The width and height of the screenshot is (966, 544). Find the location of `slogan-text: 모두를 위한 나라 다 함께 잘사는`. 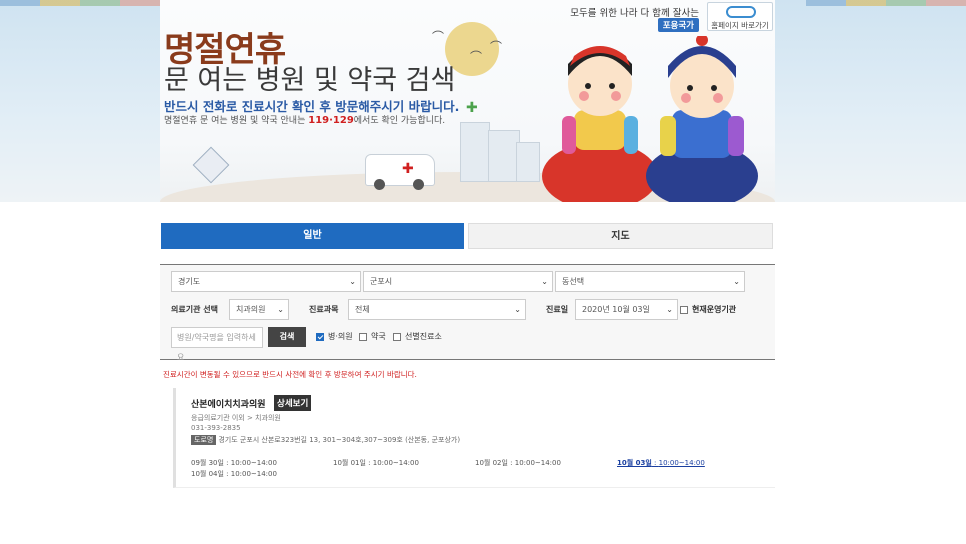

slogan-text: 모두를 위한 나라 다 함께 잘사는 is located at coordinates (634, 13).